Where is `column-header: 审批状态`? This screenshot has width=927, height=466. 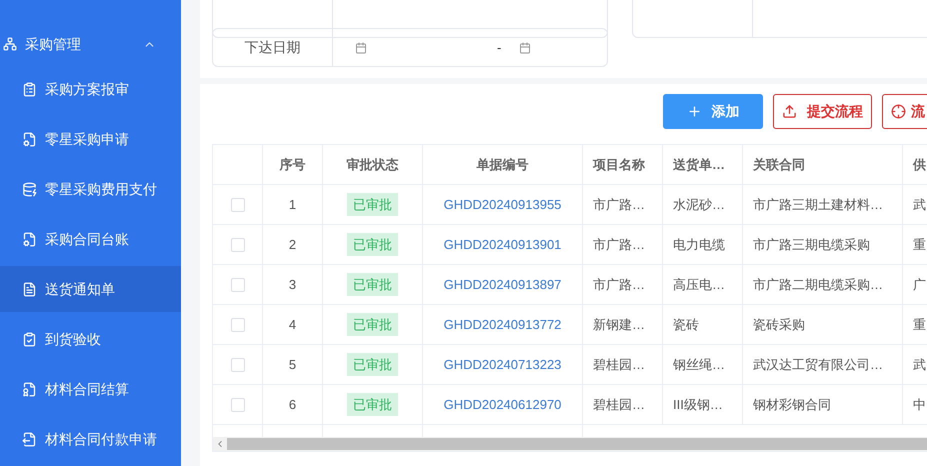 column-header: 审批状态 is located at coordinates (372, 165).